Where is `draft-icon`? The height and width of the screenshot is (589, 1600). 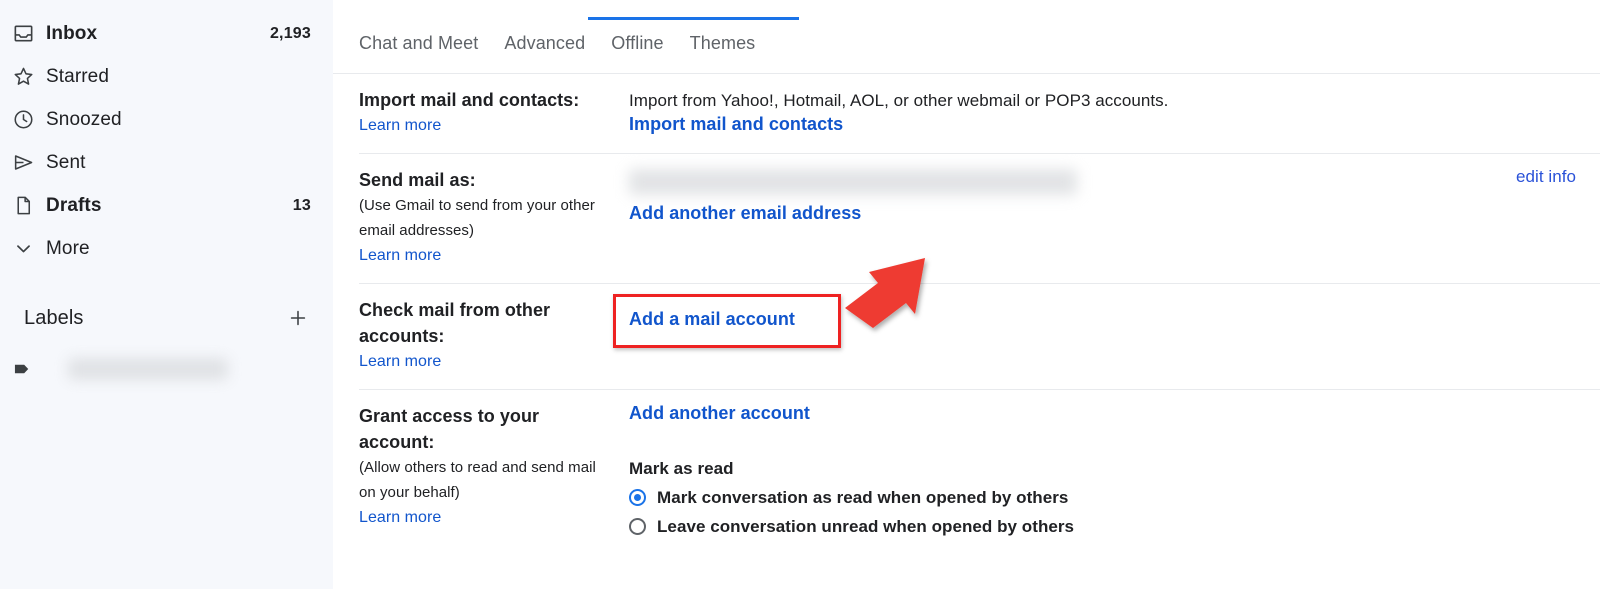
draft-icon is located at coordinates (23, 205).